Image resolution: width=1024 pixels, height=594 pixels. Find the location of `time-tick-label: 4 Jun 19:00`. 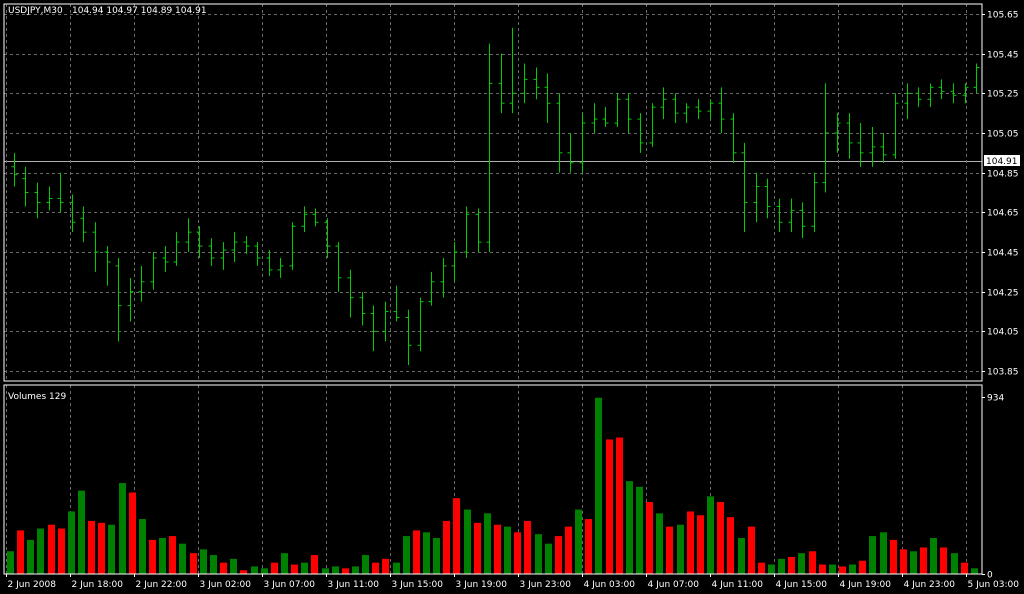

time-tick-label: 4 Jun 19:00 is located at coordinates (866, 585).